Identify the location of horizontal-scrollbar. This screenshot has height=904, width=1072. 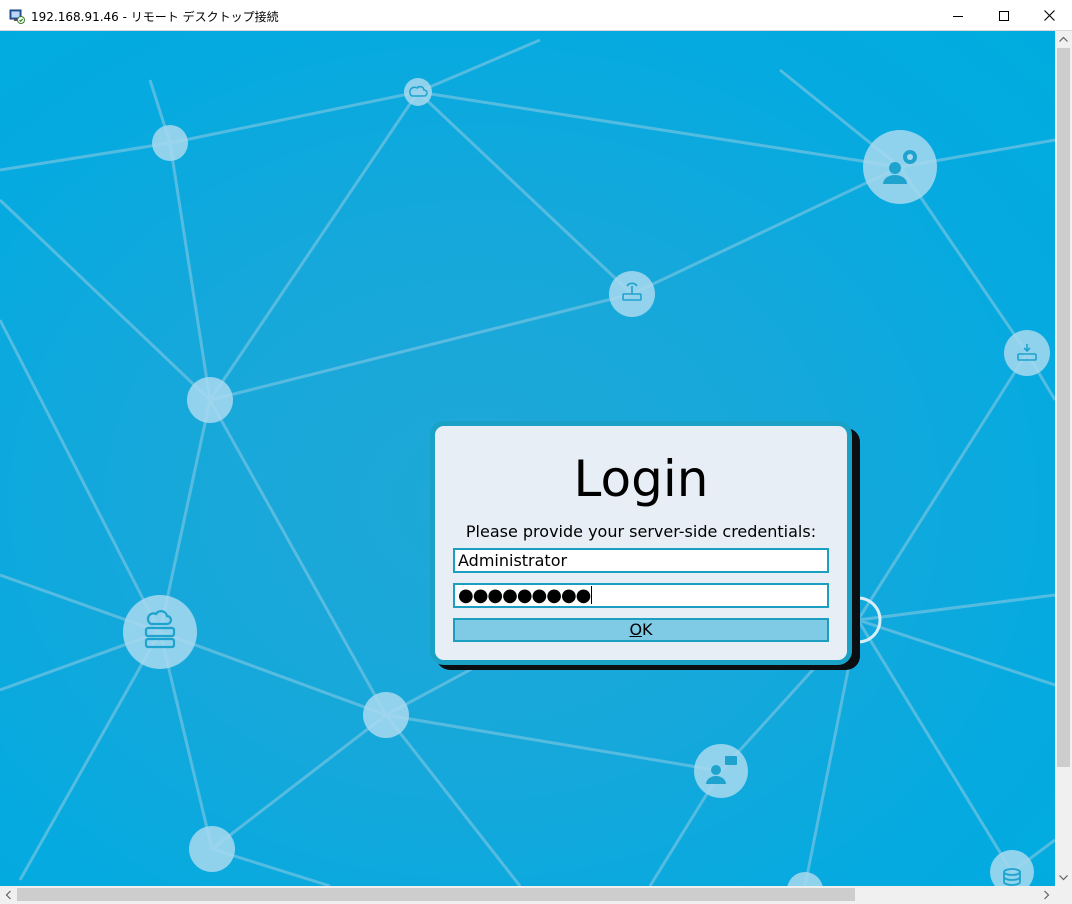
(527, 895).